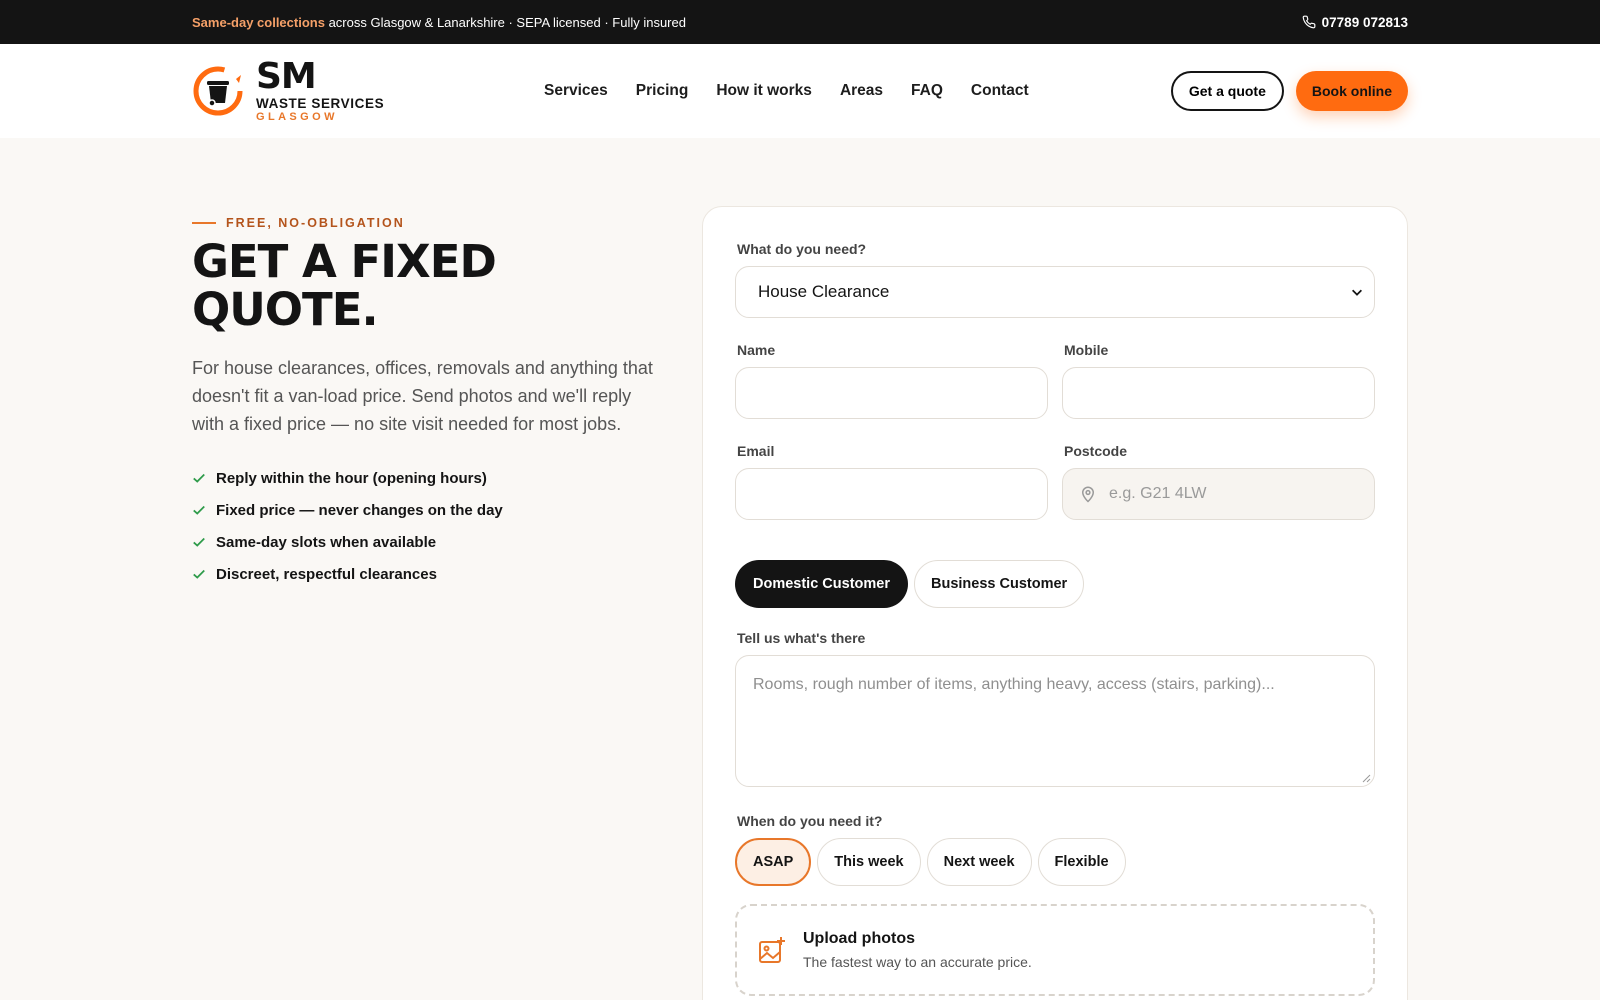 The width and height of the screenshot is (1600, 1000). What do you see at coordinates (1055, 292) in the screenshot?
I see `service-select: House Clearance` at bounding box center [1055, 292].